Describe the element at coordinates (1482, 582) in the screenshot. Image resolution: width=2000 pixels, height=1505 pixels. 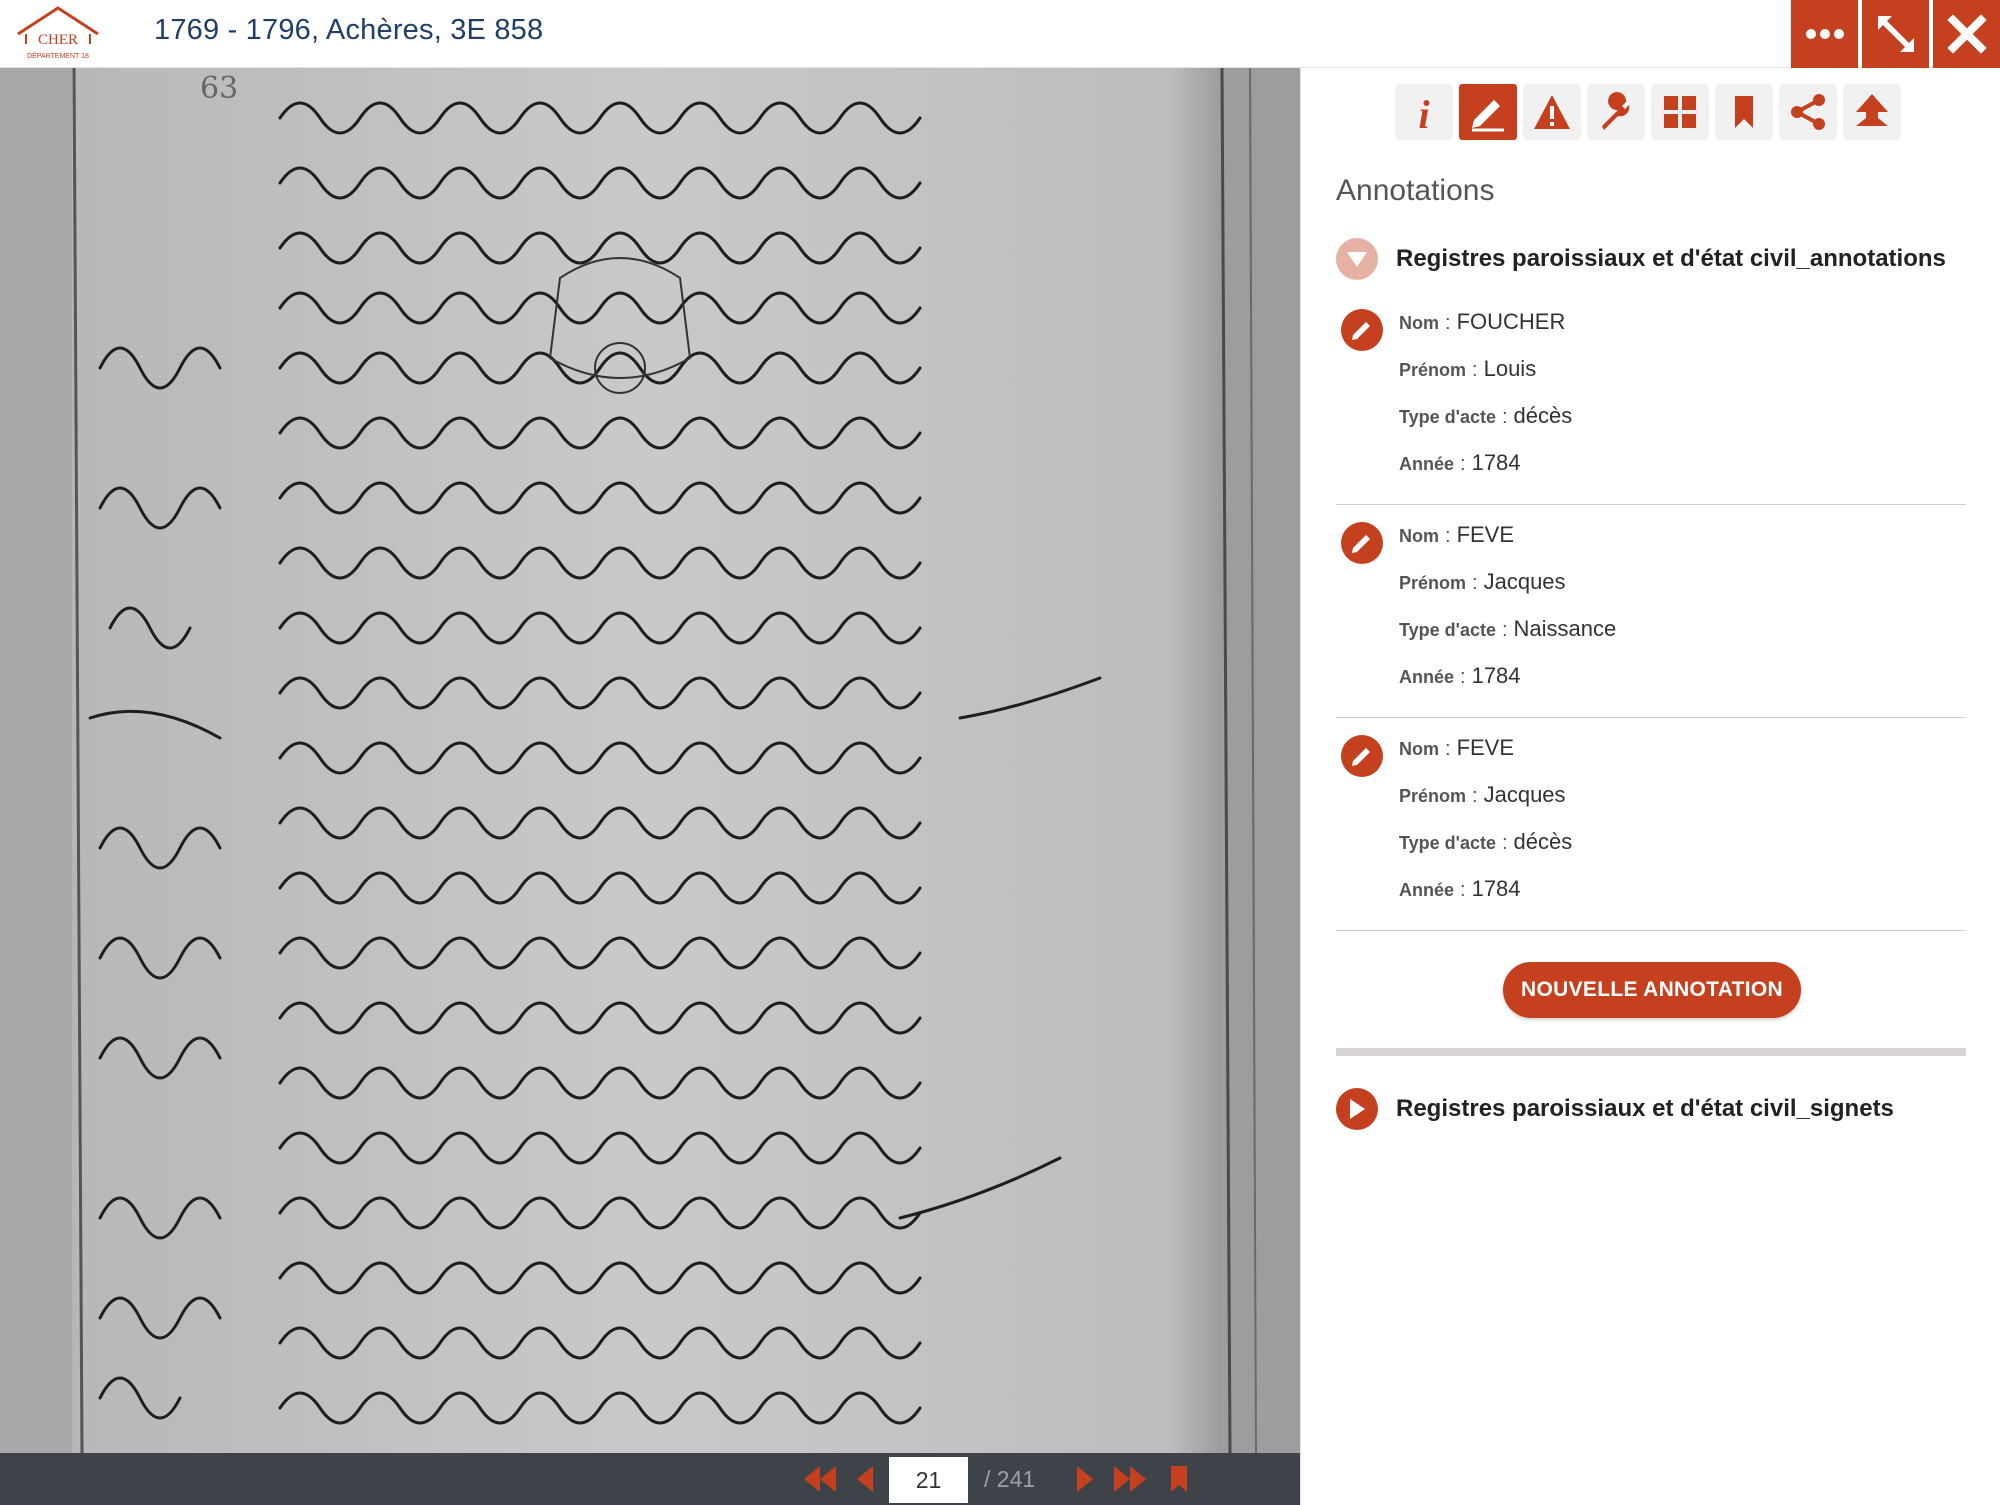
I see `annotation-prenom-row: Prénom: Jacques` at that location.